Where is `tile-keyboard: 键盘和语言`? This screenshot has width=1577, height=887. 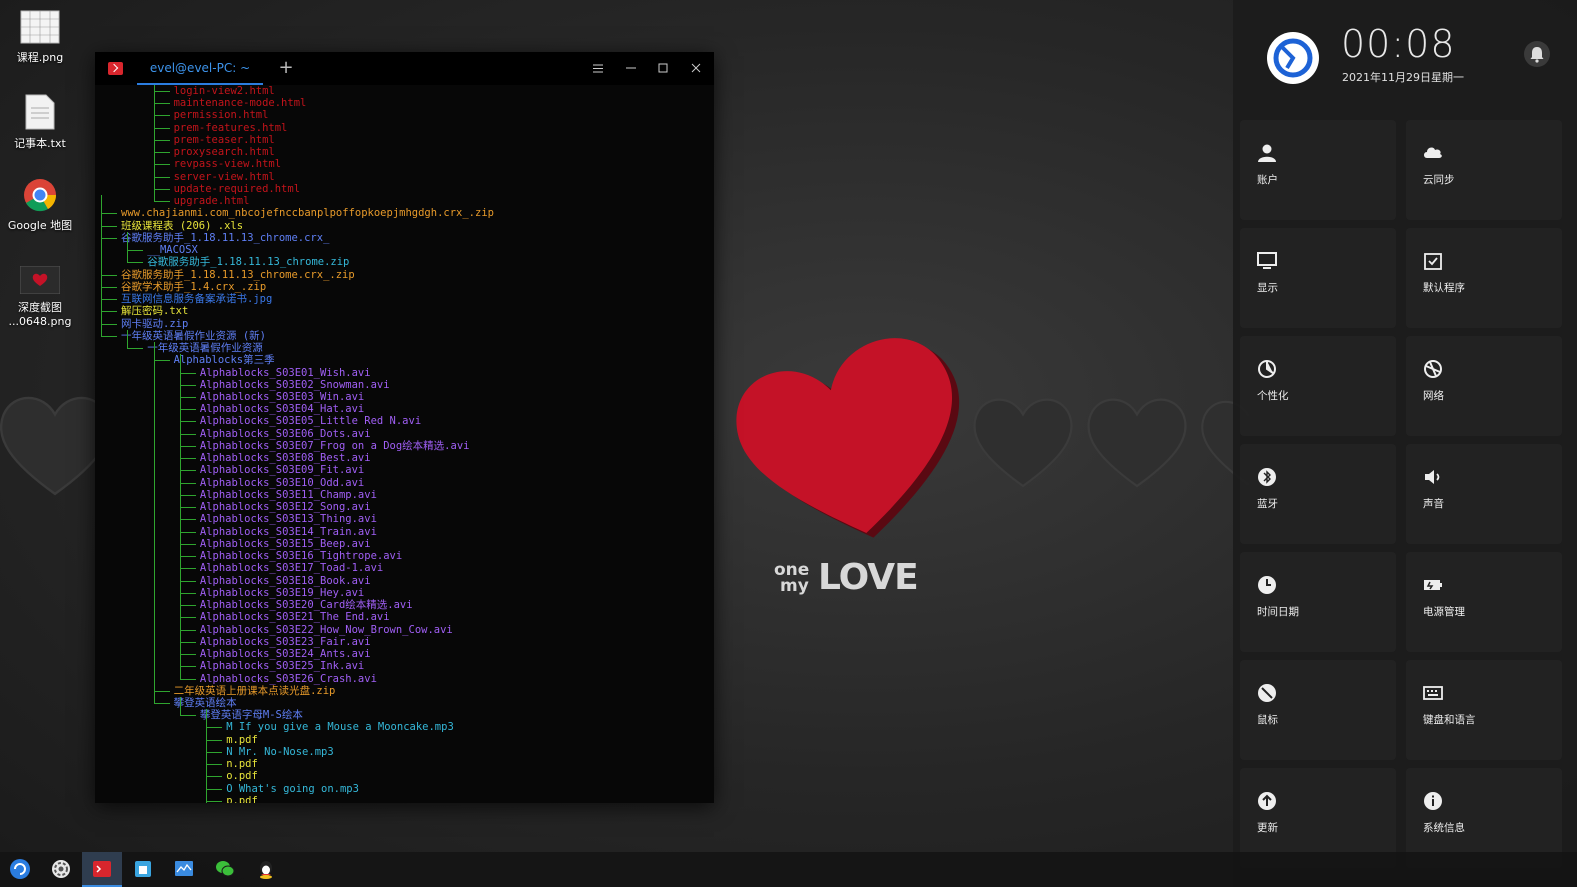
tile-keyboard: 键盘和语言 is located at coordinates (1484, 710).